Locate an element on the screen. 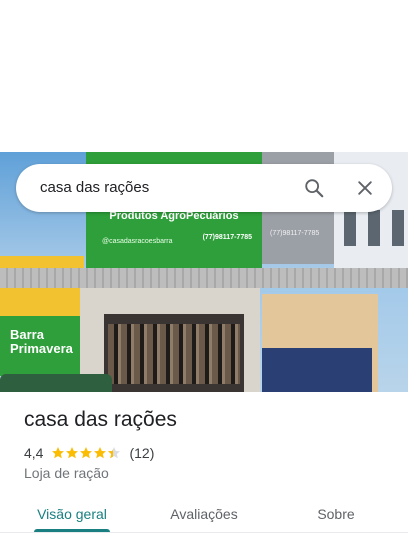 Image resolution: width=408 pixels, height=544 pixels. tab-reviews: Avaliações is located at coordinates (204, 514).